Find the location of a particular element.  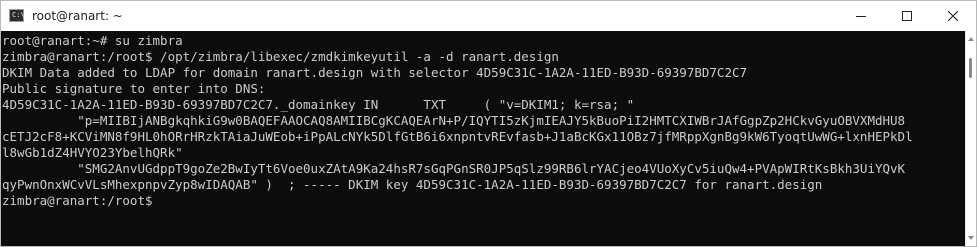

title-bar: C:\ root@ranart: ~ is located at coordinates (488, 16).